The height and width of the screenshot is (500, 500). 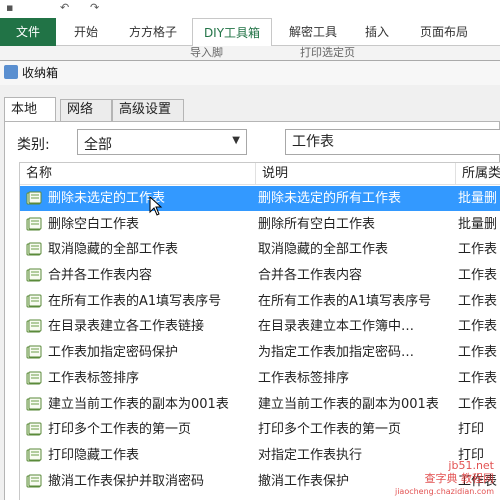 I want to click on list-item: 打印多个工作表的第一页 打印多个工作表的第一页 打印, so click(x=260, y=430).